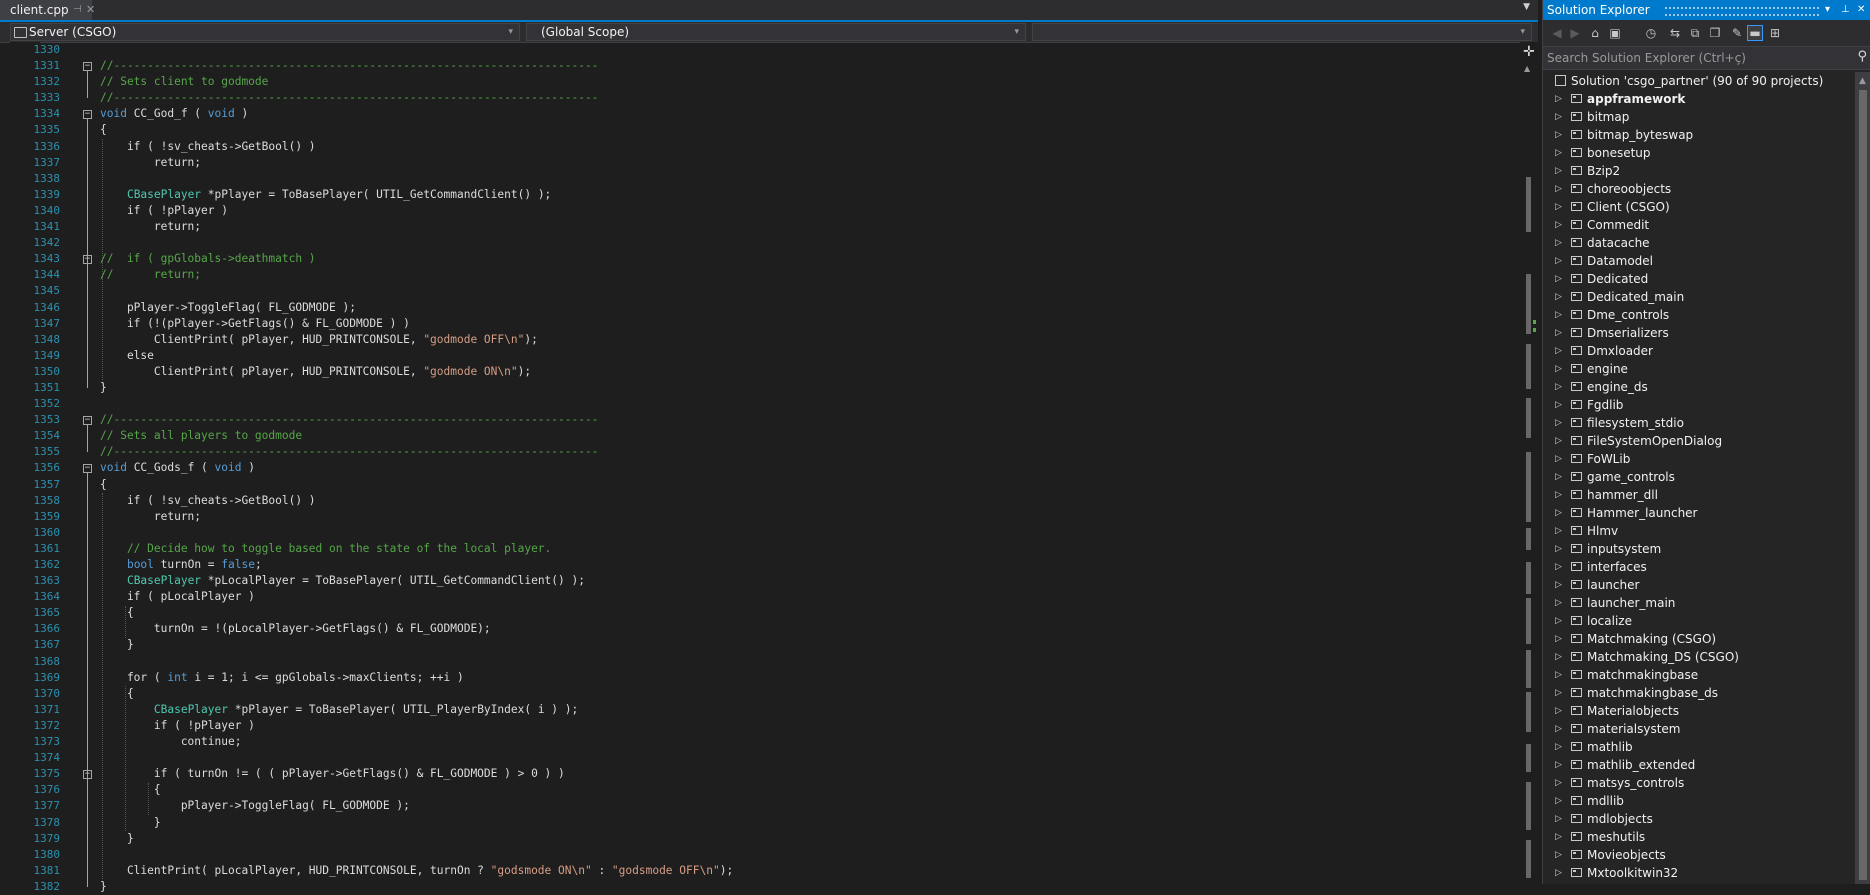 This screenshot has height=895, width=1870. What do you see at coordinates (810, 114) in the screenshot?
I see `code-line: void CC_God_f ( void )` at bounding box center [810, 114].